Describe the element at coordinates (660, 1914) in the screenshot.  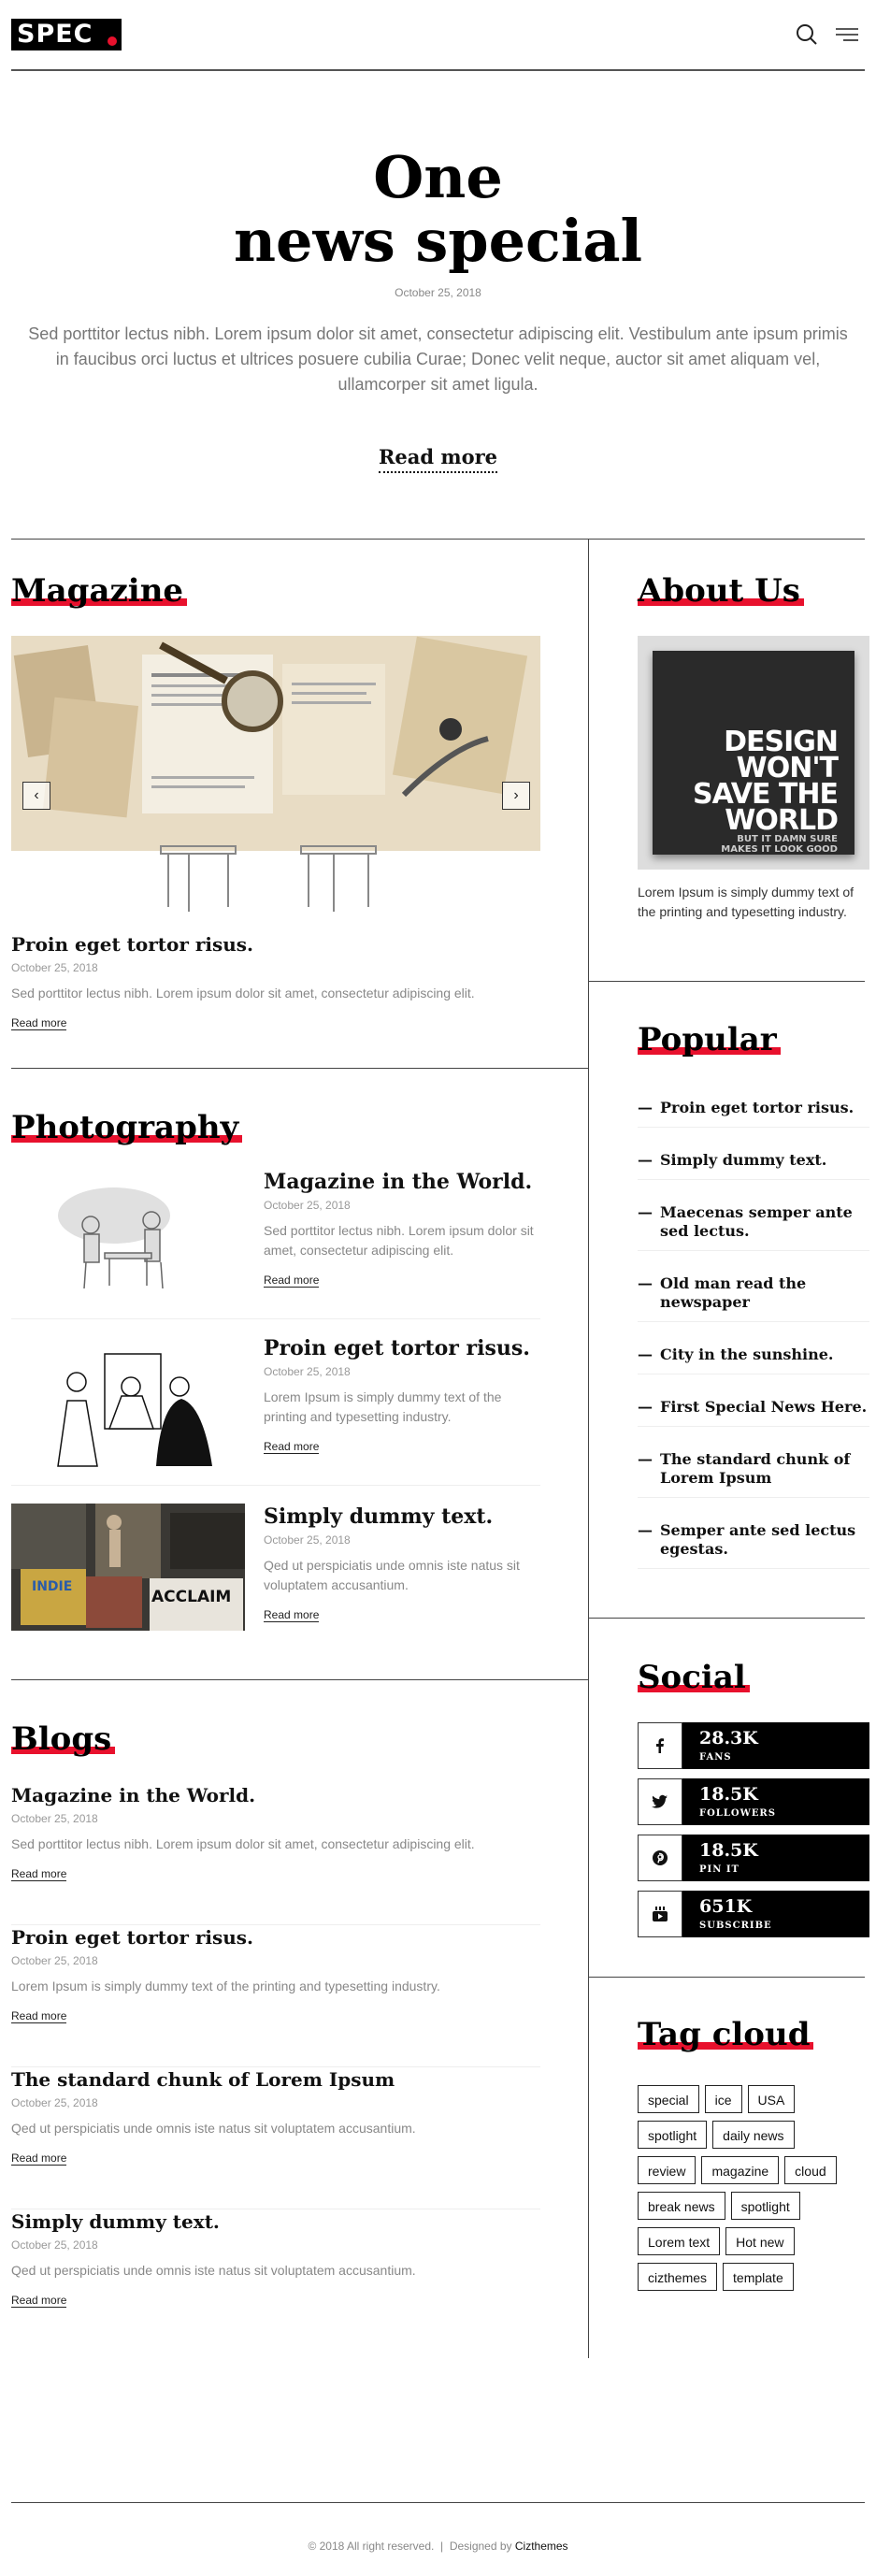
I see `youtube-icon` at that location.